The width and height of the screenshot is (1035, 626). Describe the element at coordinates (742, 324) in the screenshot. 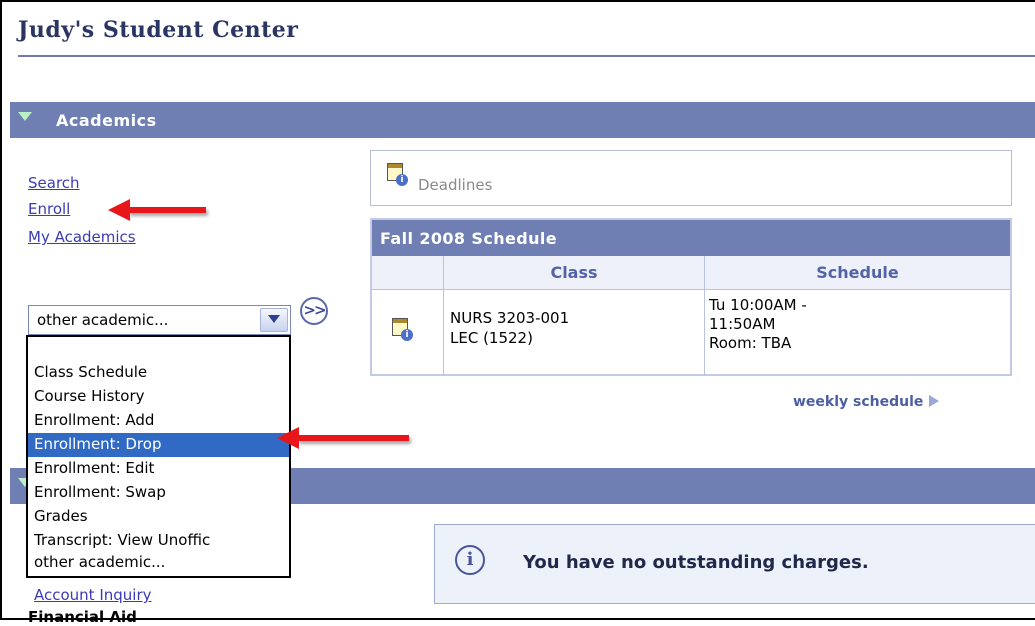

I see `schedule-time-end: 11:50AM` at that location.